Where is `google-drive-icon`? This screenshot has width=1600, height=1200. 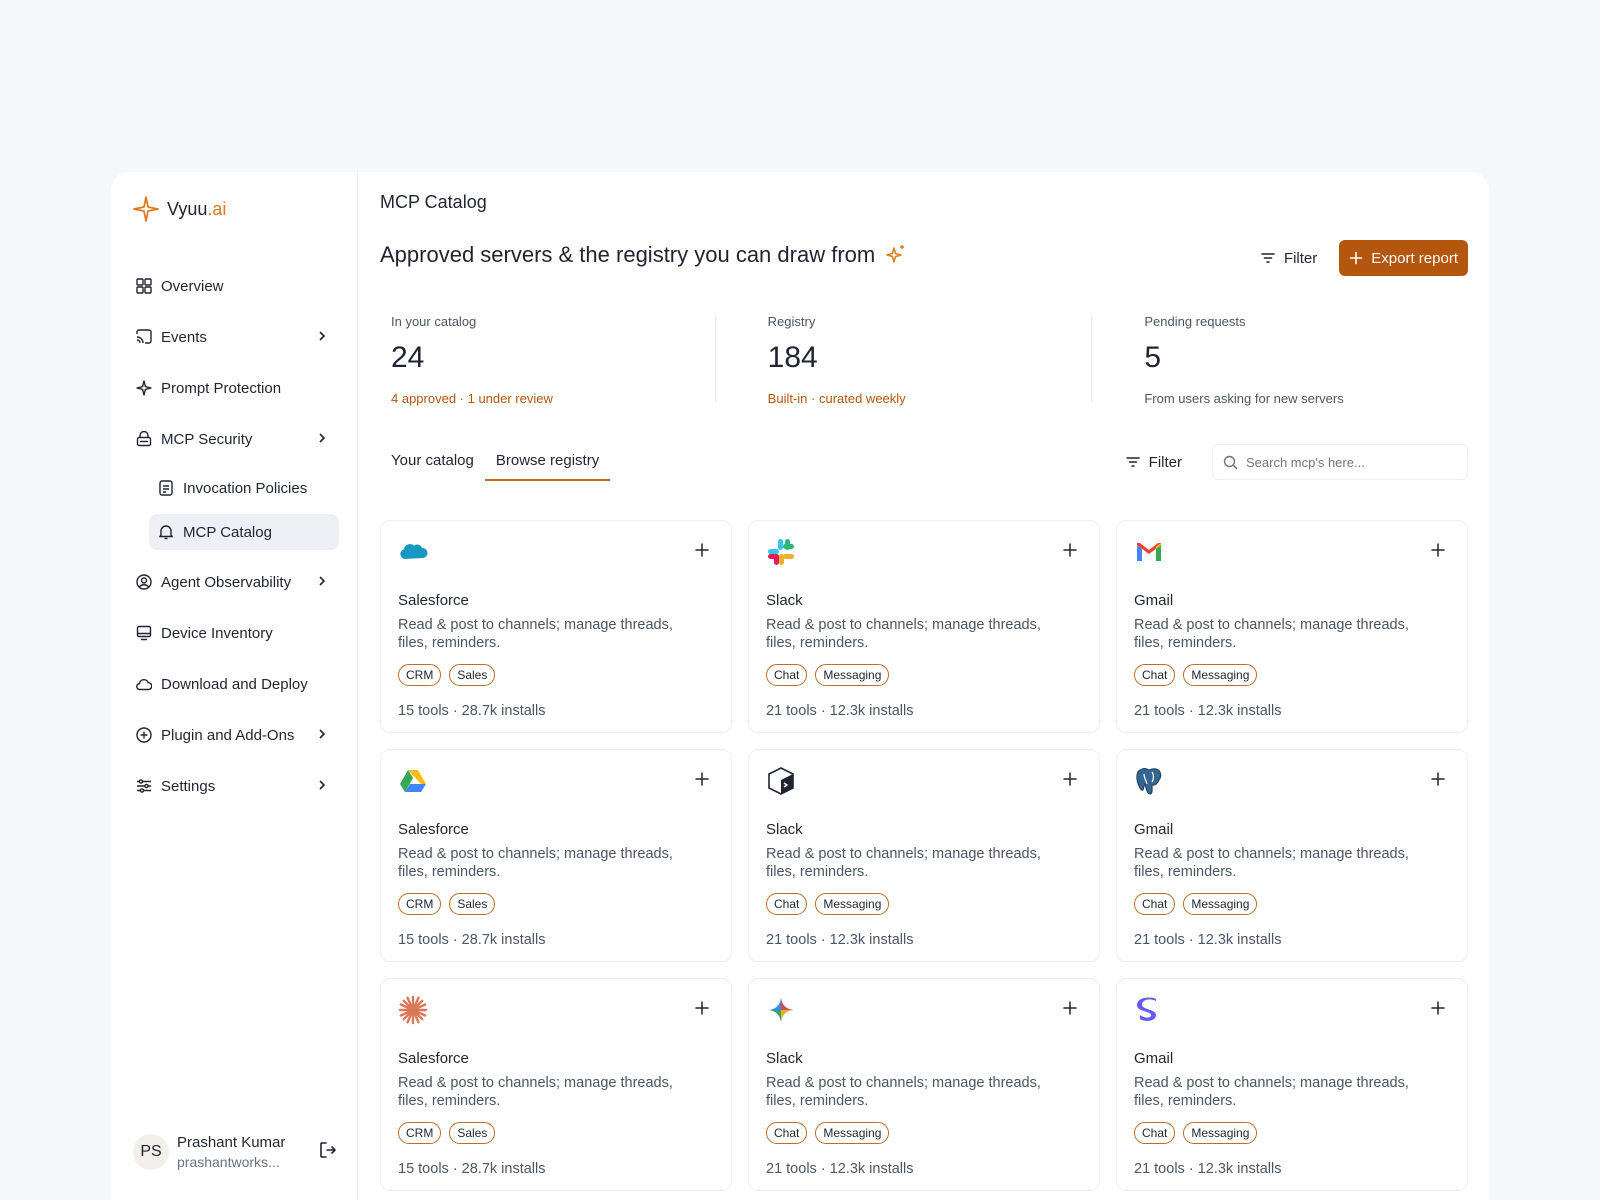
google-drive-icon is located at coordinates (413, 781).